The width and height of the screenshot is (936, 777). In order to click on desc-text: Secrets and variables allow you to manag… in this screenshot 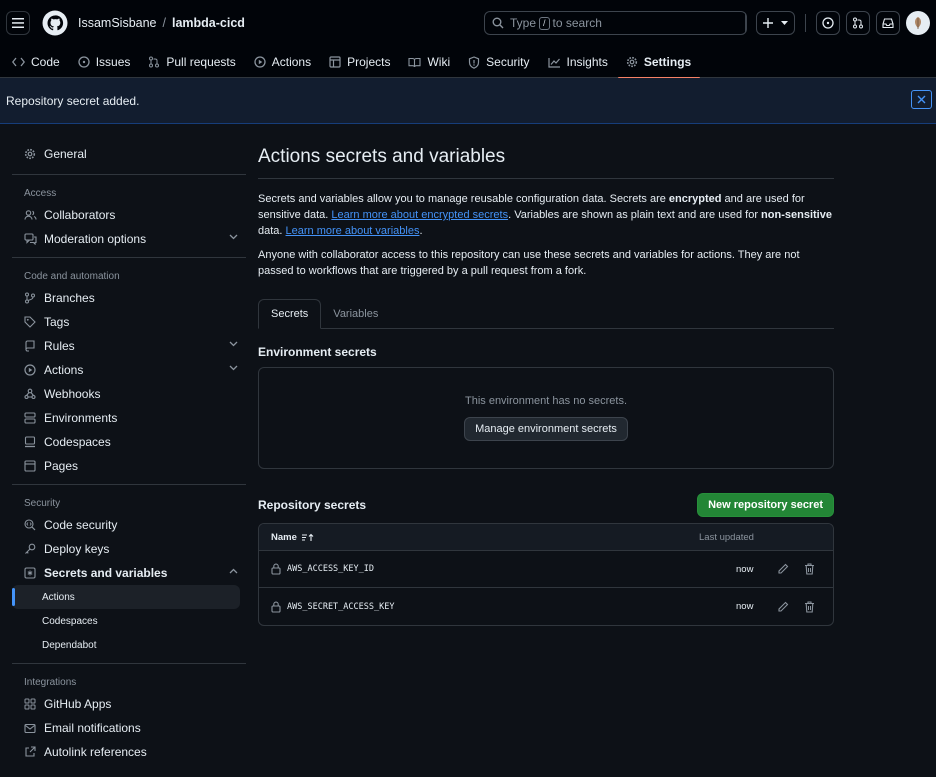, I will do `click(463, 199)`.